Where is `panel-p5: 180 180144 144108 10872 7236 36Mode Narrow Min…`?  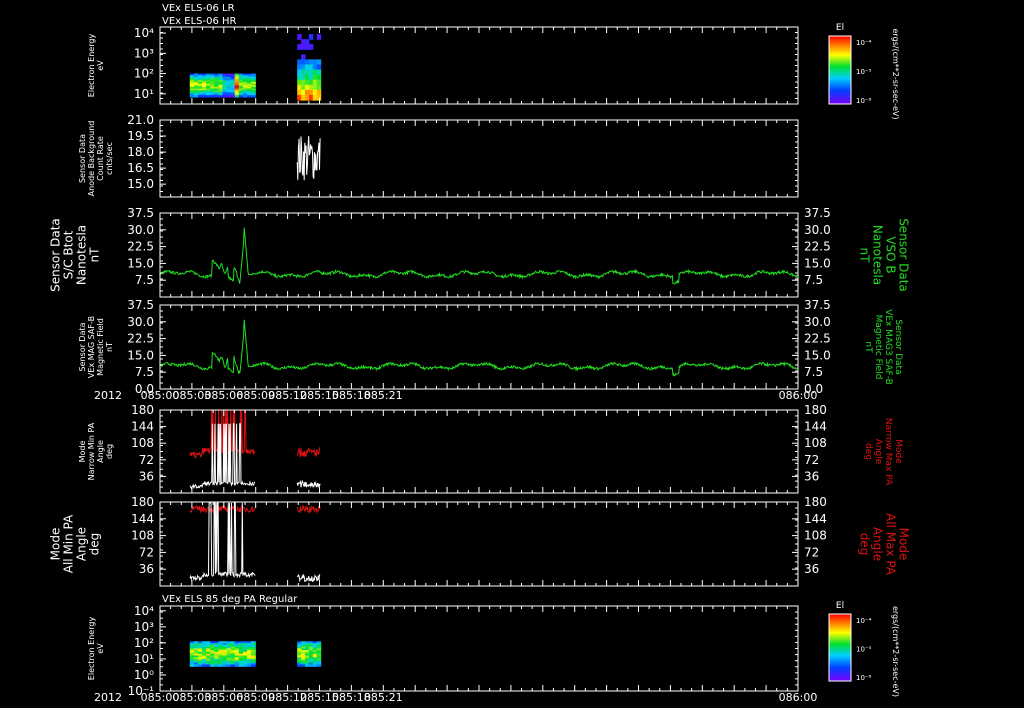
panel-p5: 180 180144 144108 10872 7236 36Mode Narrow Min… is located at coordinates (490, 448).